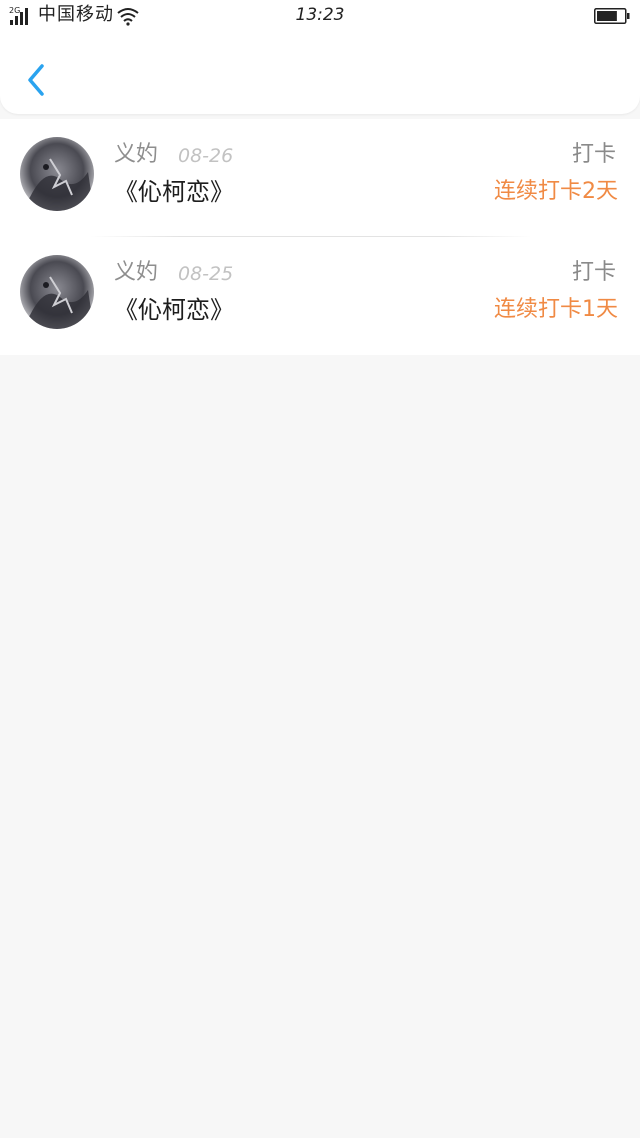 The image size is (640, 1138). Describe the element at coordinates (206, 156) in the screenshot. I see `record-date: 08-26` at that location.